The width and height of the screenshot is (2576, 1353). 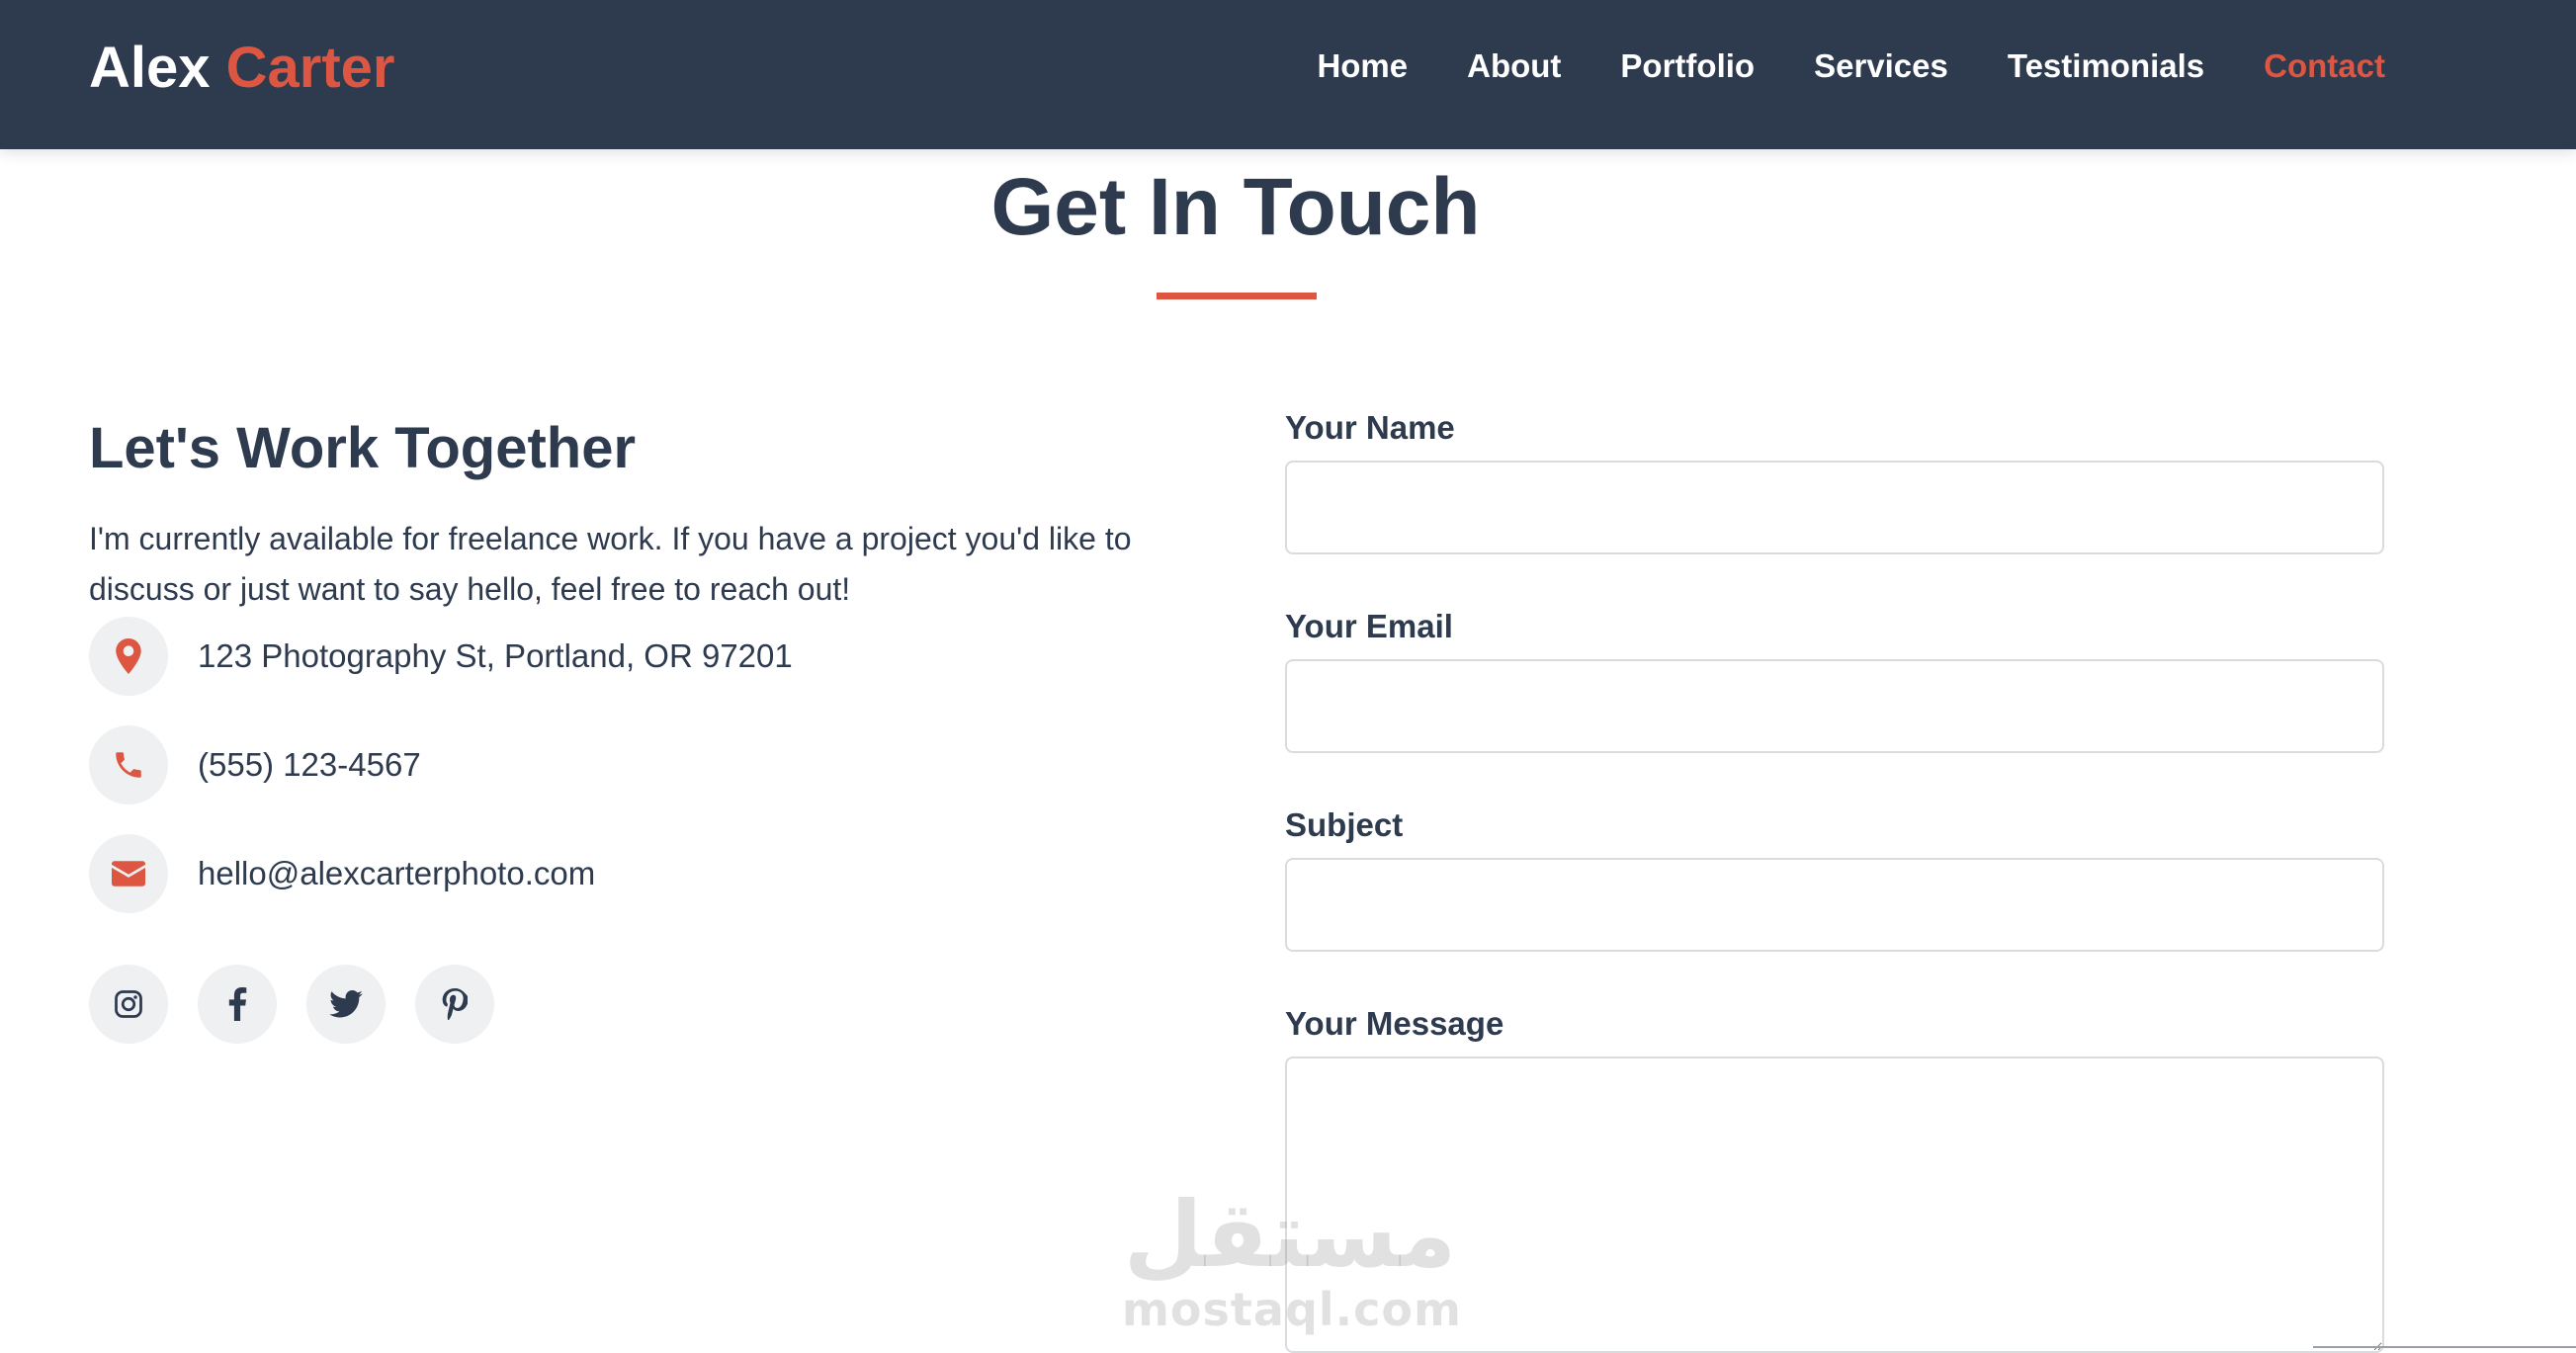 I want to click on envelope-icon, so click(x=128, y=873).